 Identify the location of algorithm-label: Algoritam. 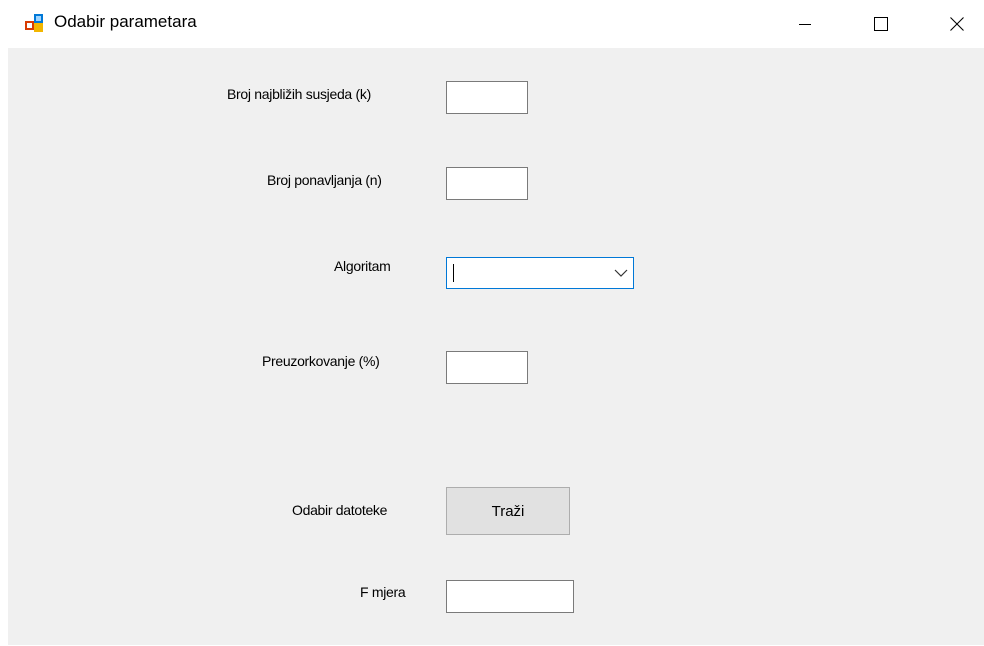
(362, 266).